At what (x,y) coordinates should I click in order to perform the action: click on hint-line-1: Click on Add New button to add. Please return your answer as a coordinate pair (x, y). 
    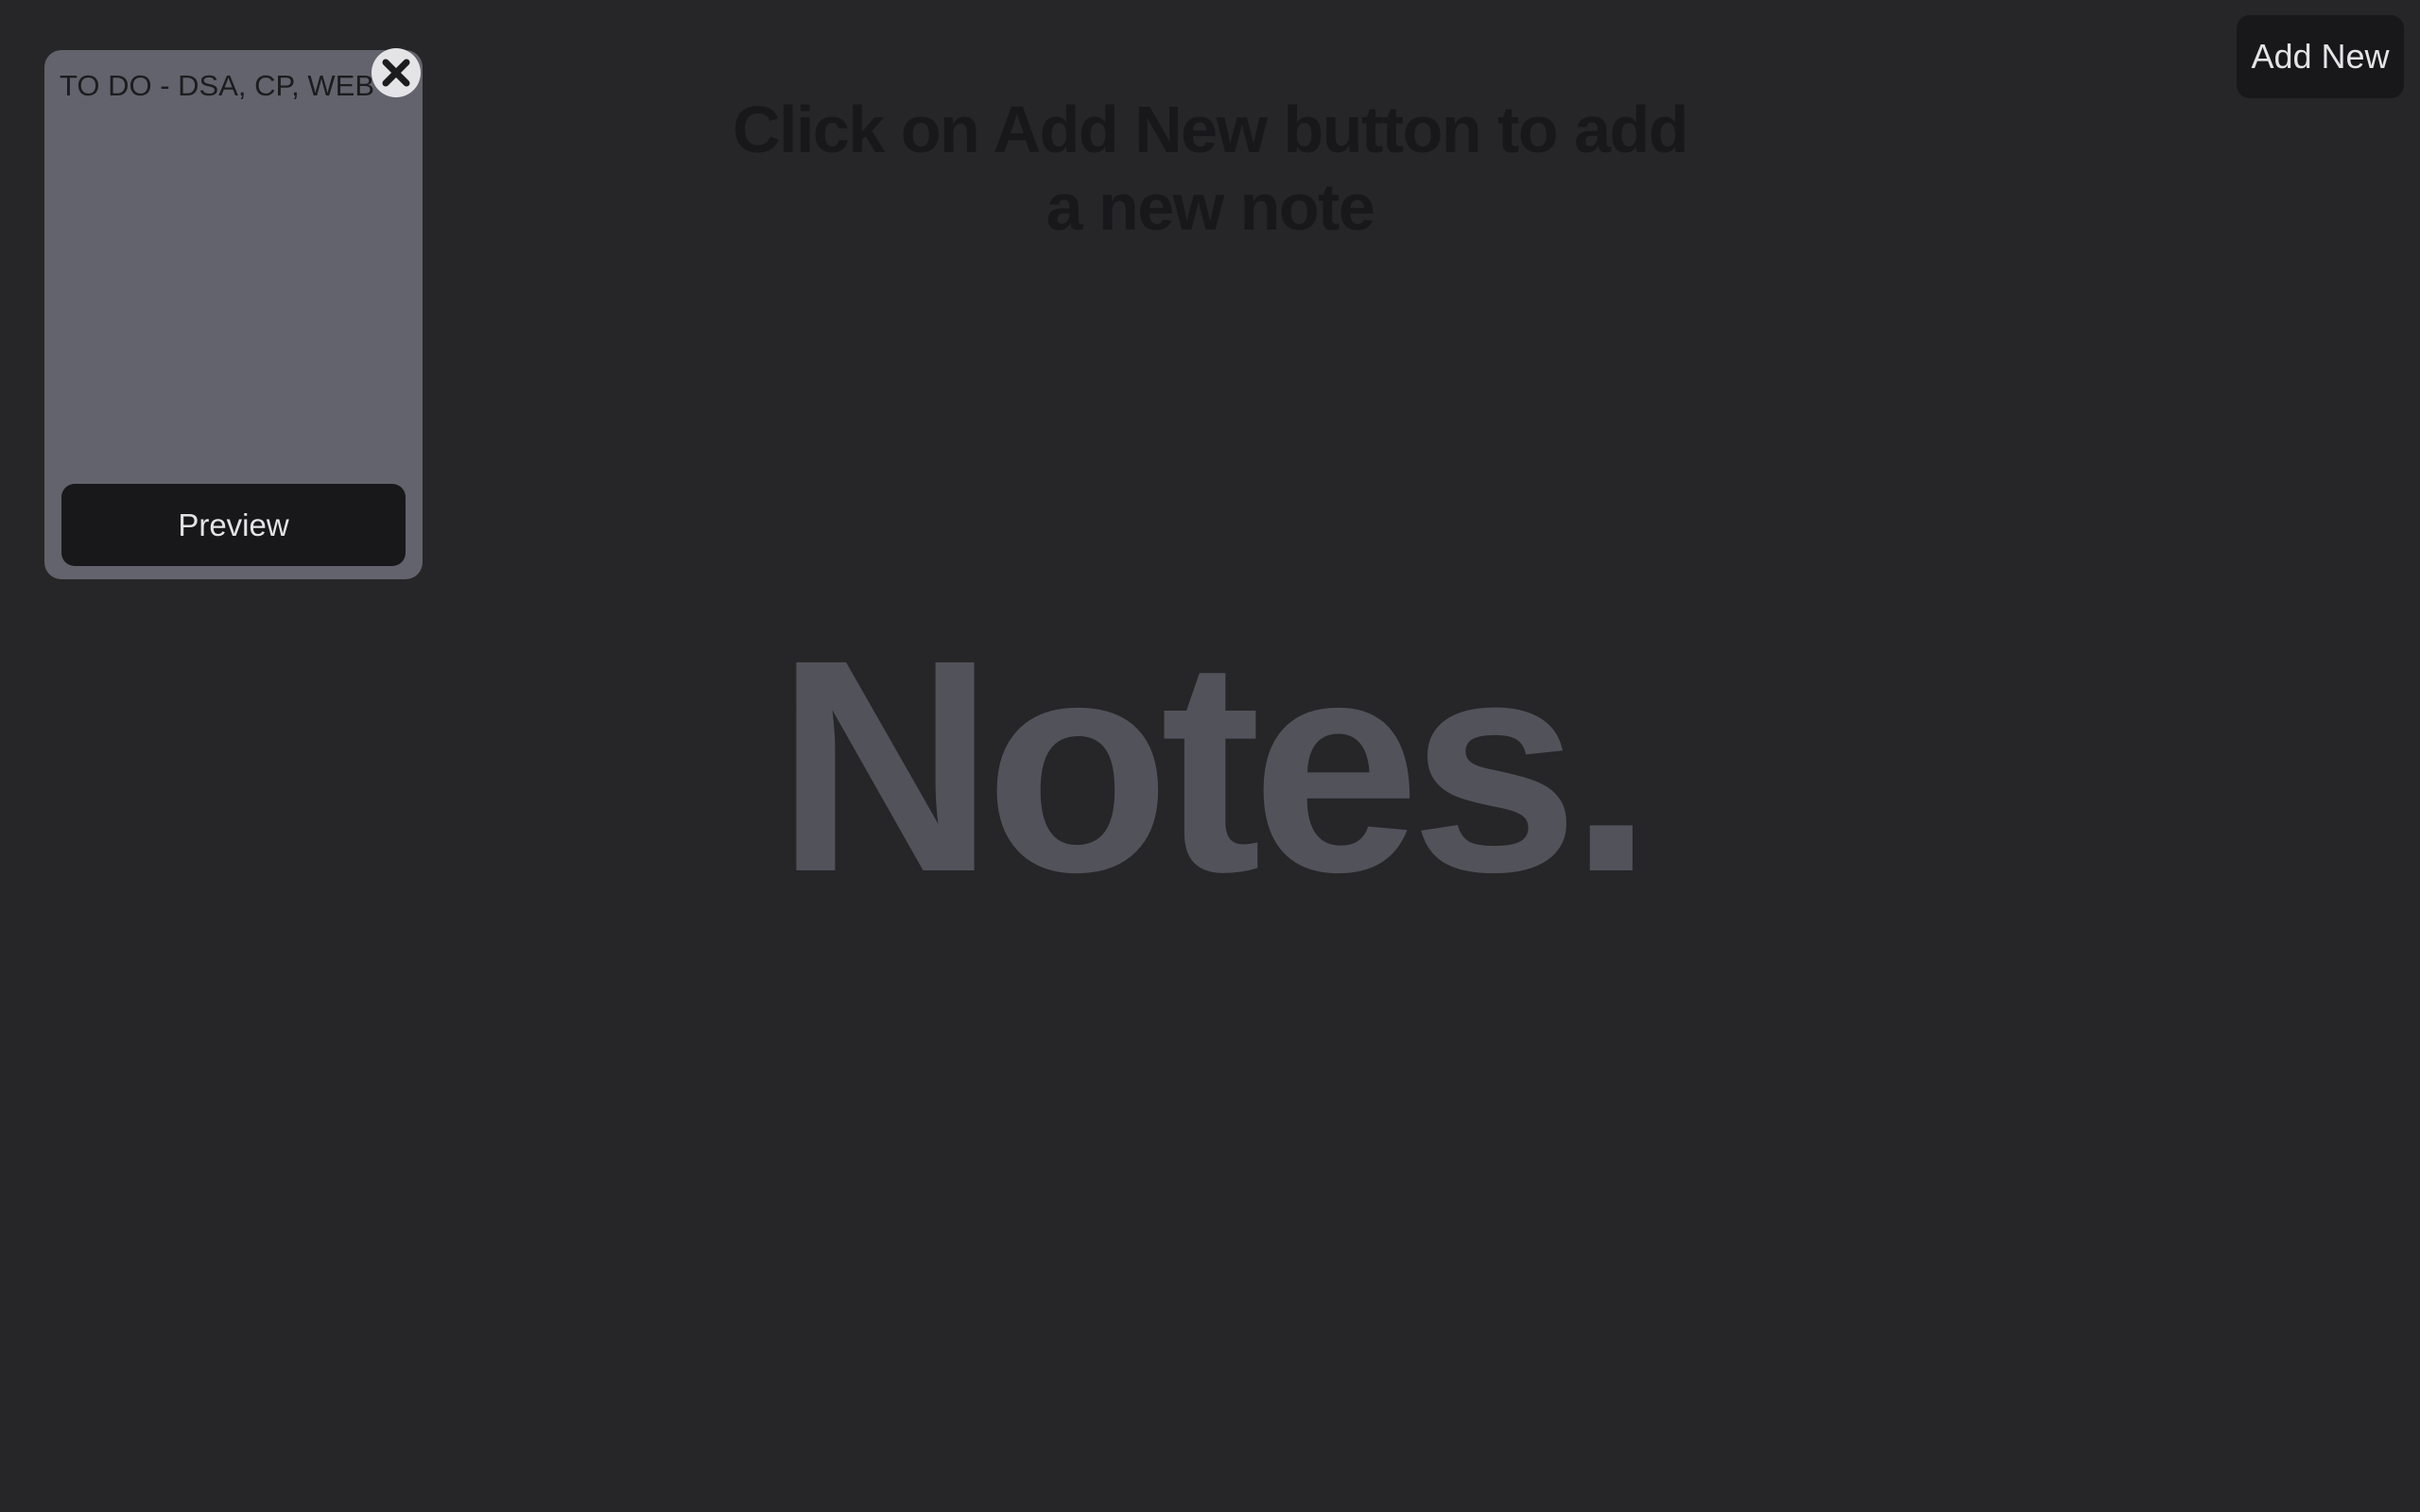
    Looking at the image, I should click on (1210, 129).